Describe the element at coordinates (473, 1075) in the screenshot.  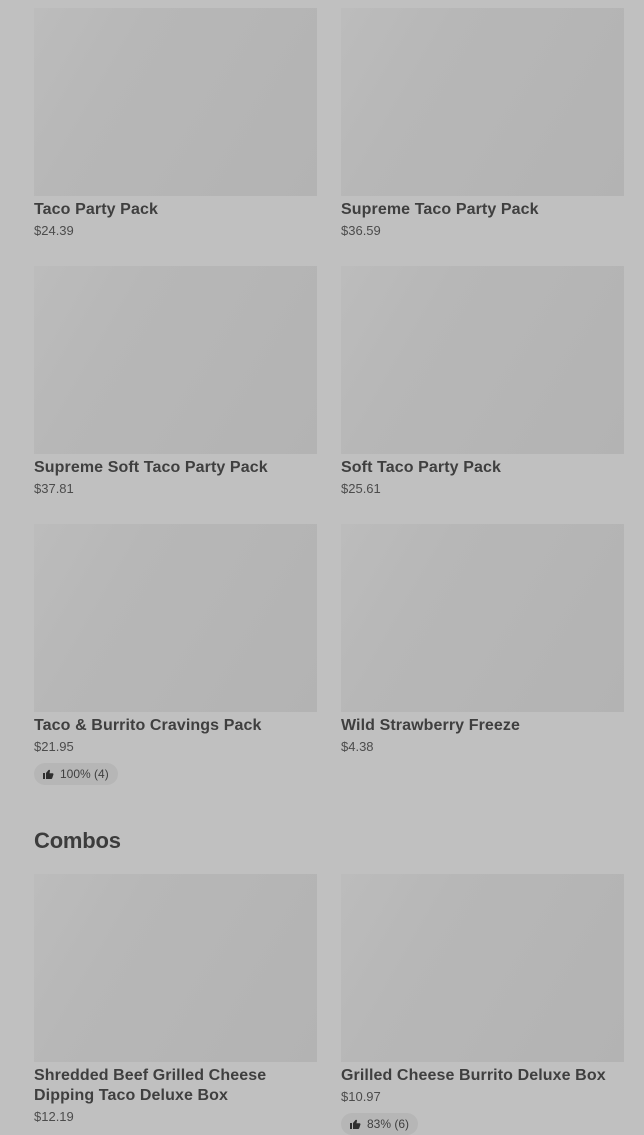
I see `menu-item-title: Grilled Cheese Burrito Deluxe Box` at that location.